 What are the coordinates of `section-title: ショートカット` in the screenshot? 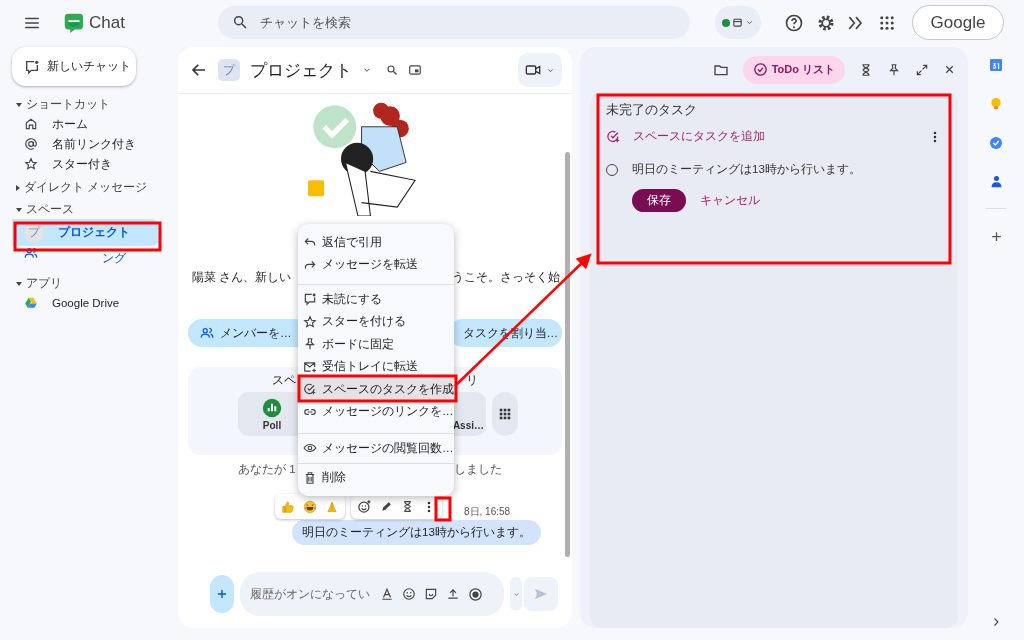 It's located at (68, 104).